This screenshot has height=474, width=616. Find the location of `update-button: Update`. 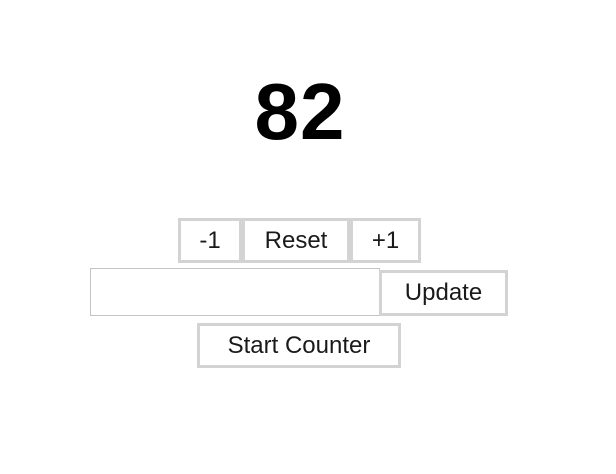

update-button: Update is located at coordinates (443, 293).